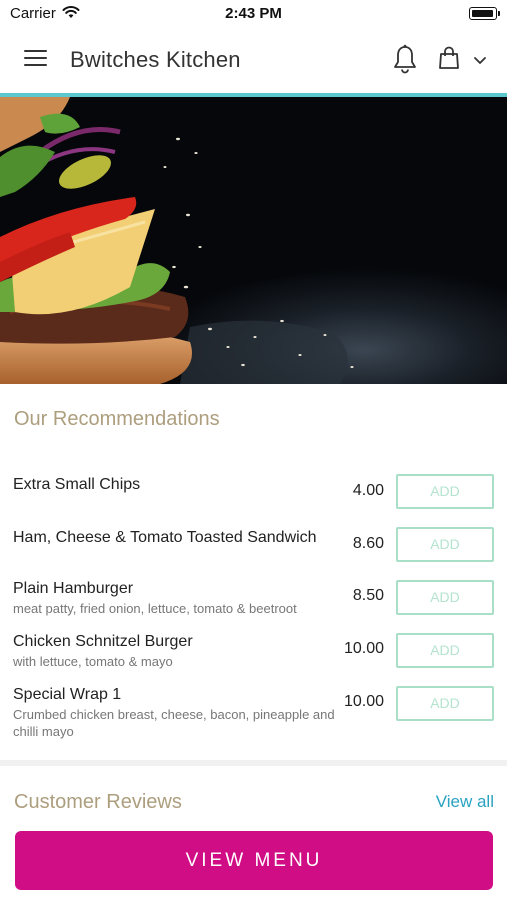  What do you see at coordinates (449, 58) in the screenshot?
I see `bag-icon` at bounding box center [449, 58].